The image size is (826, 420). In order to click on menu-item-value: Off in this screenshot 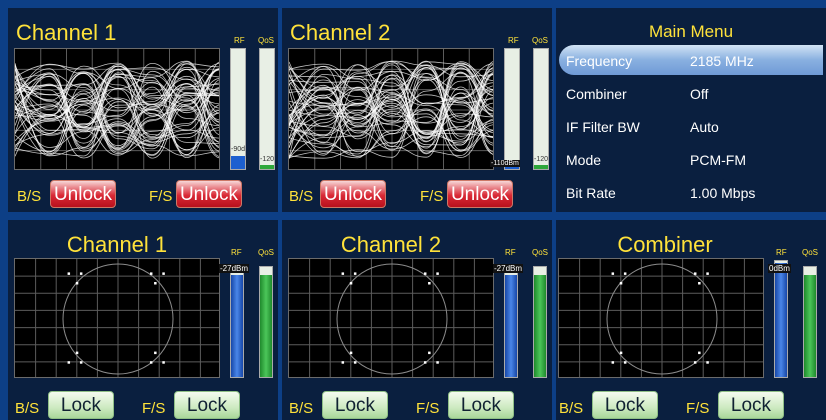, I will do `click(699, 94)`.